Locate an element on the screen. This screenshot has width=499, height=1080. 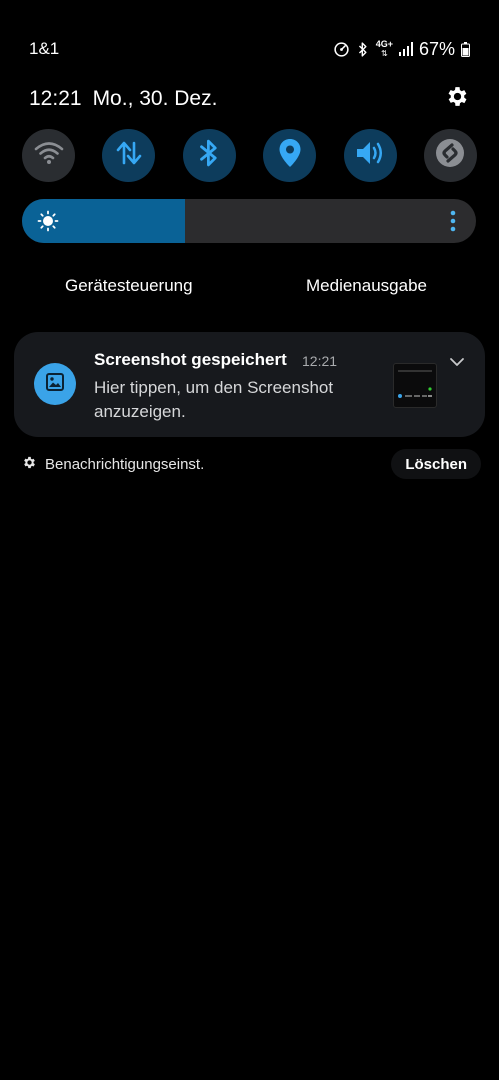
notification-time: 12:21 is located at coordinates (320, 361).